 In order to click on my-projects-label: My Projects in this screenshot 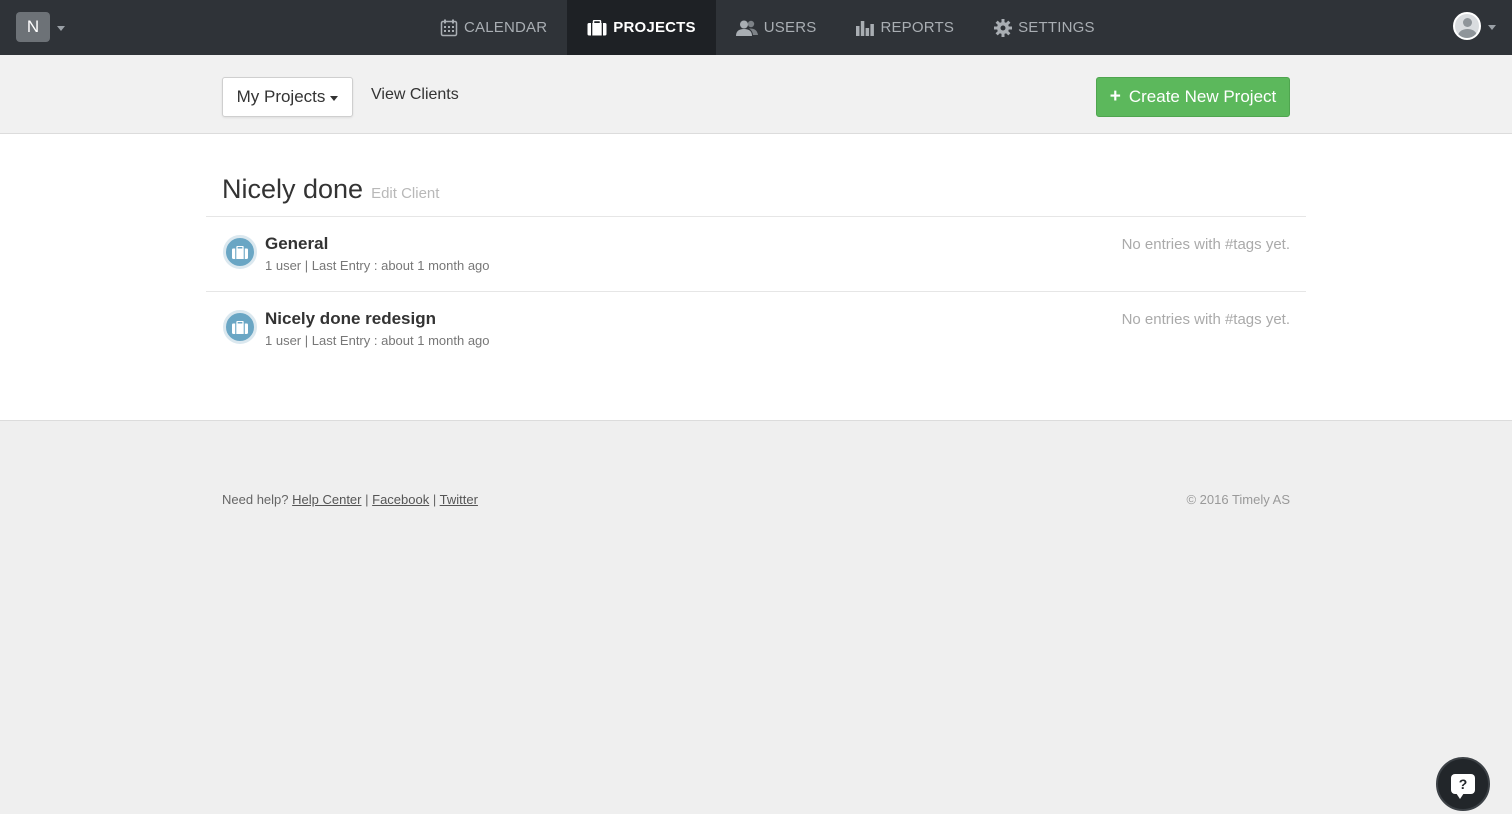, I will do `click(281, 96)`.